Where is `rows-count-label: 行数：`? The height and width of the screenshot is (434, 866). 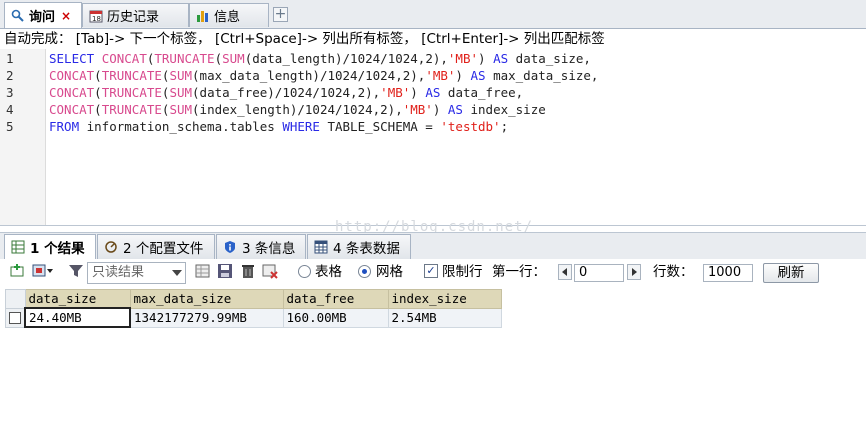
rows-count-label: 行数： is located at coordinates (673, 272).